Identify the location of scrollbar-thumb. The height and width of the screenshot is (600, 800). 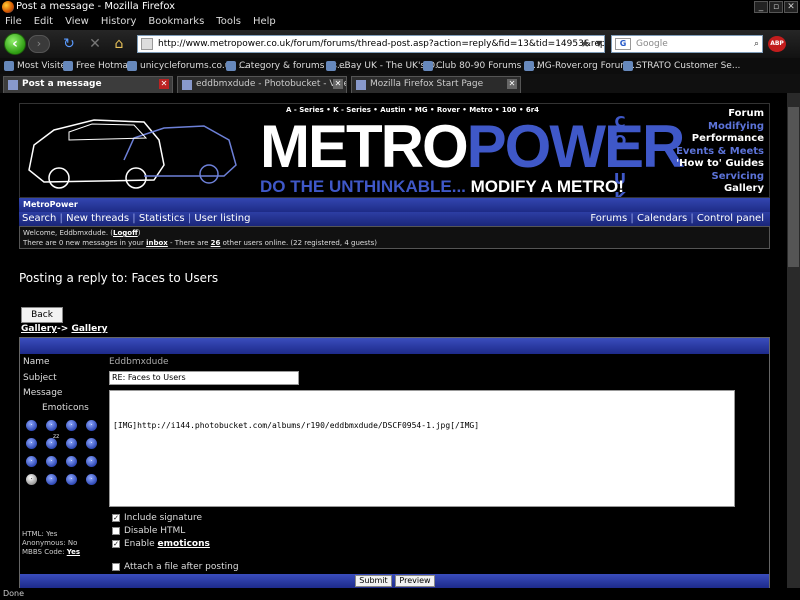
(793, 187).